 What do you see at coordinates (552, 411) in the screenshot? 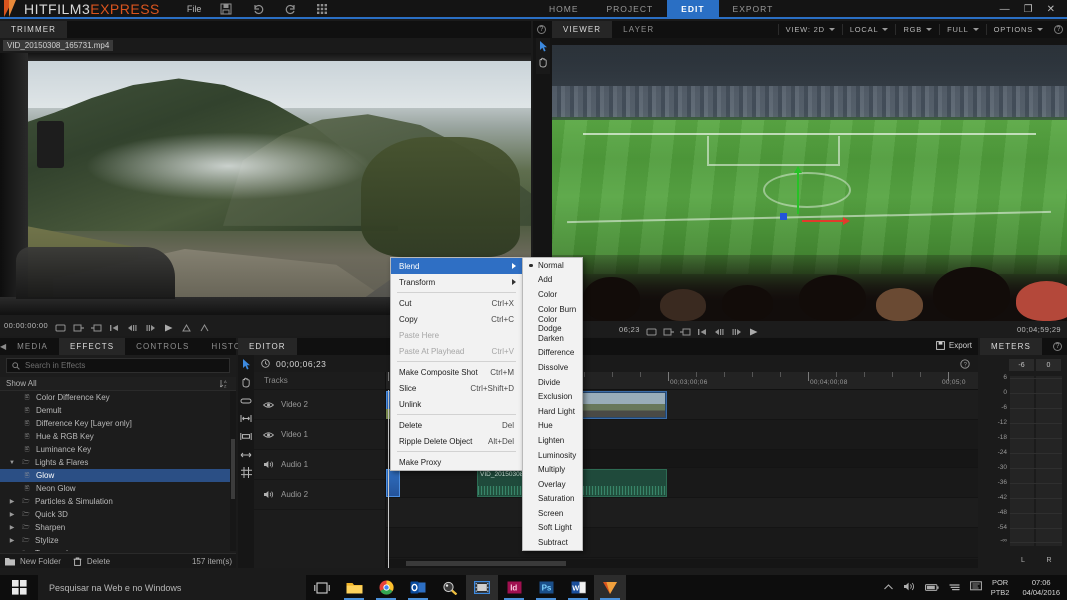
I see `blend-item-hard-light: Hard Light` at bounding box center [552, 411].